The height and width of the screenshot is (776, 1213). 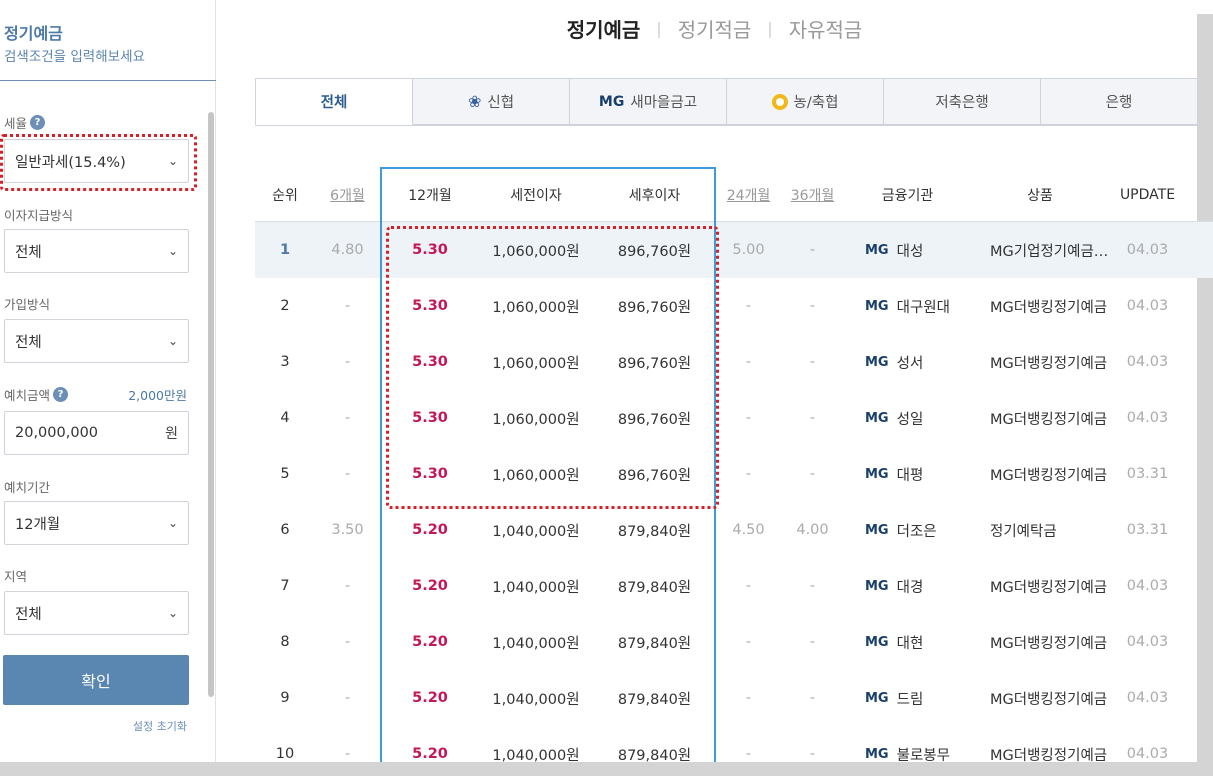 What do you see at coordinates (1147, 194) in the screenshot?
I see `header-update: UPDATE` at bounding box center [1147, 194].